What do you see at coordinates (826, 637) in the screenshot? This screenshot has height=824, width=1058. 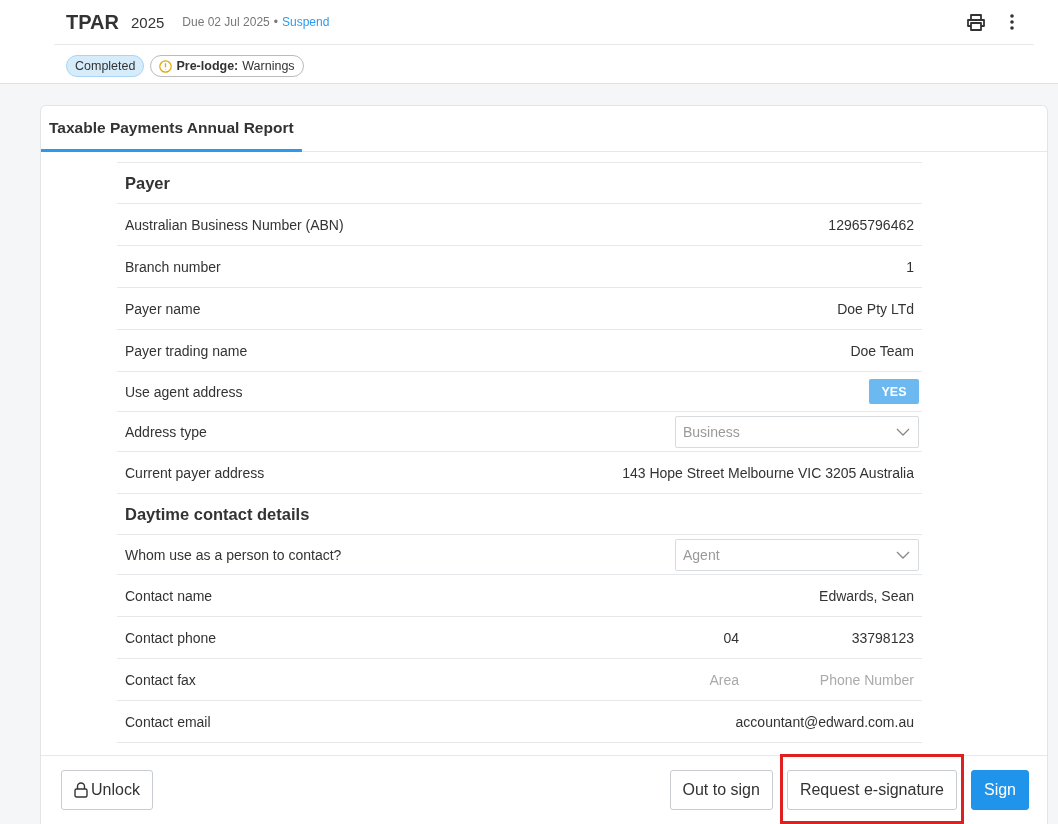 I see `phone-number-field: 33798123` at bounding box center [826, 637].